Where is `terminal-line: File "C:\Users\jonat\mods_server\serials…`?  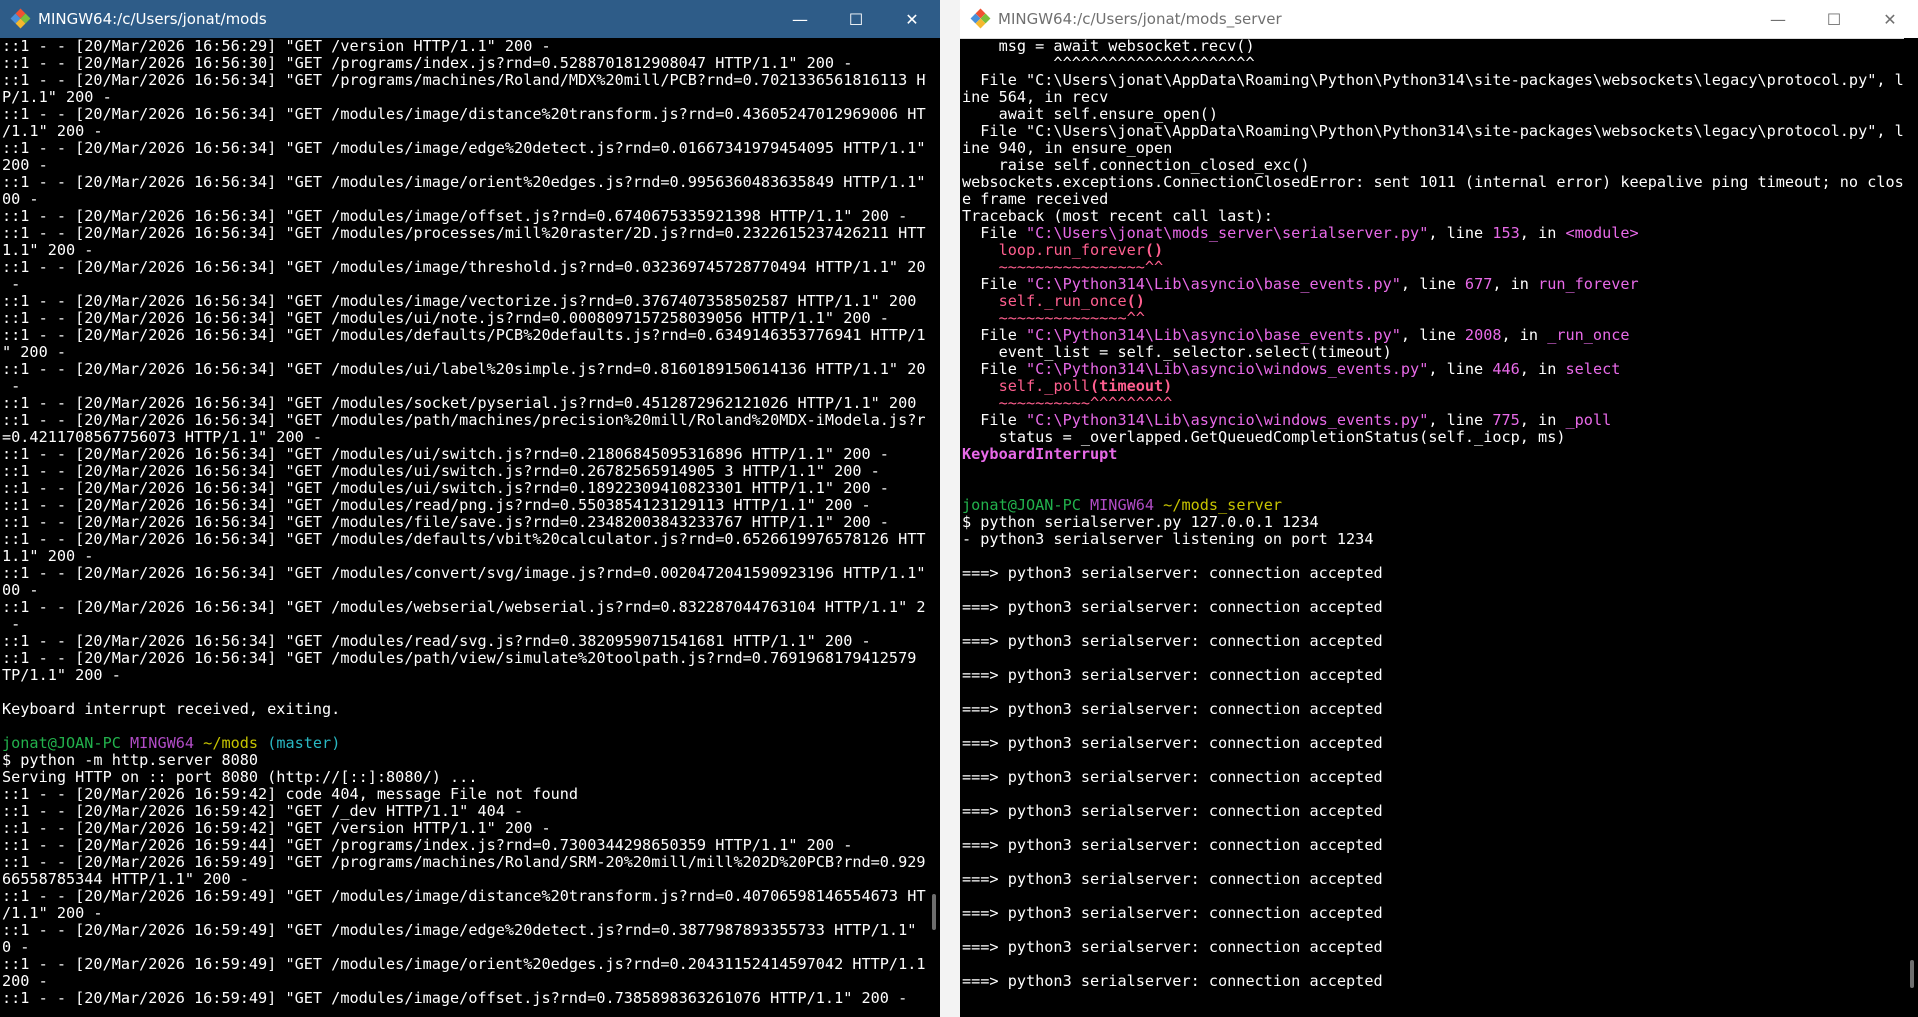
terminal-line: File "C:\Users\jonat\mods_server\serials… is located at coordinates (1433, 233).